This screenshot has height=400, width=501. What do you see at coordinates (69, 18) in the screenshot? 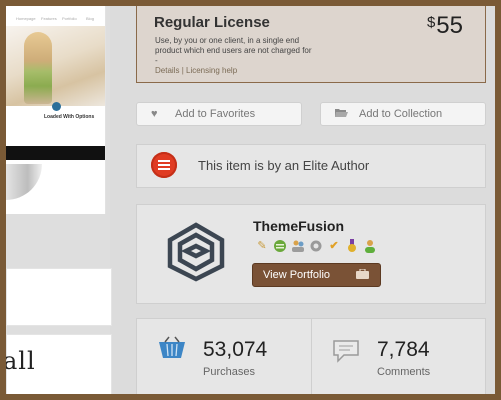
I see `preview-nav-item: Portfolio` at bounding box center [69, 18].